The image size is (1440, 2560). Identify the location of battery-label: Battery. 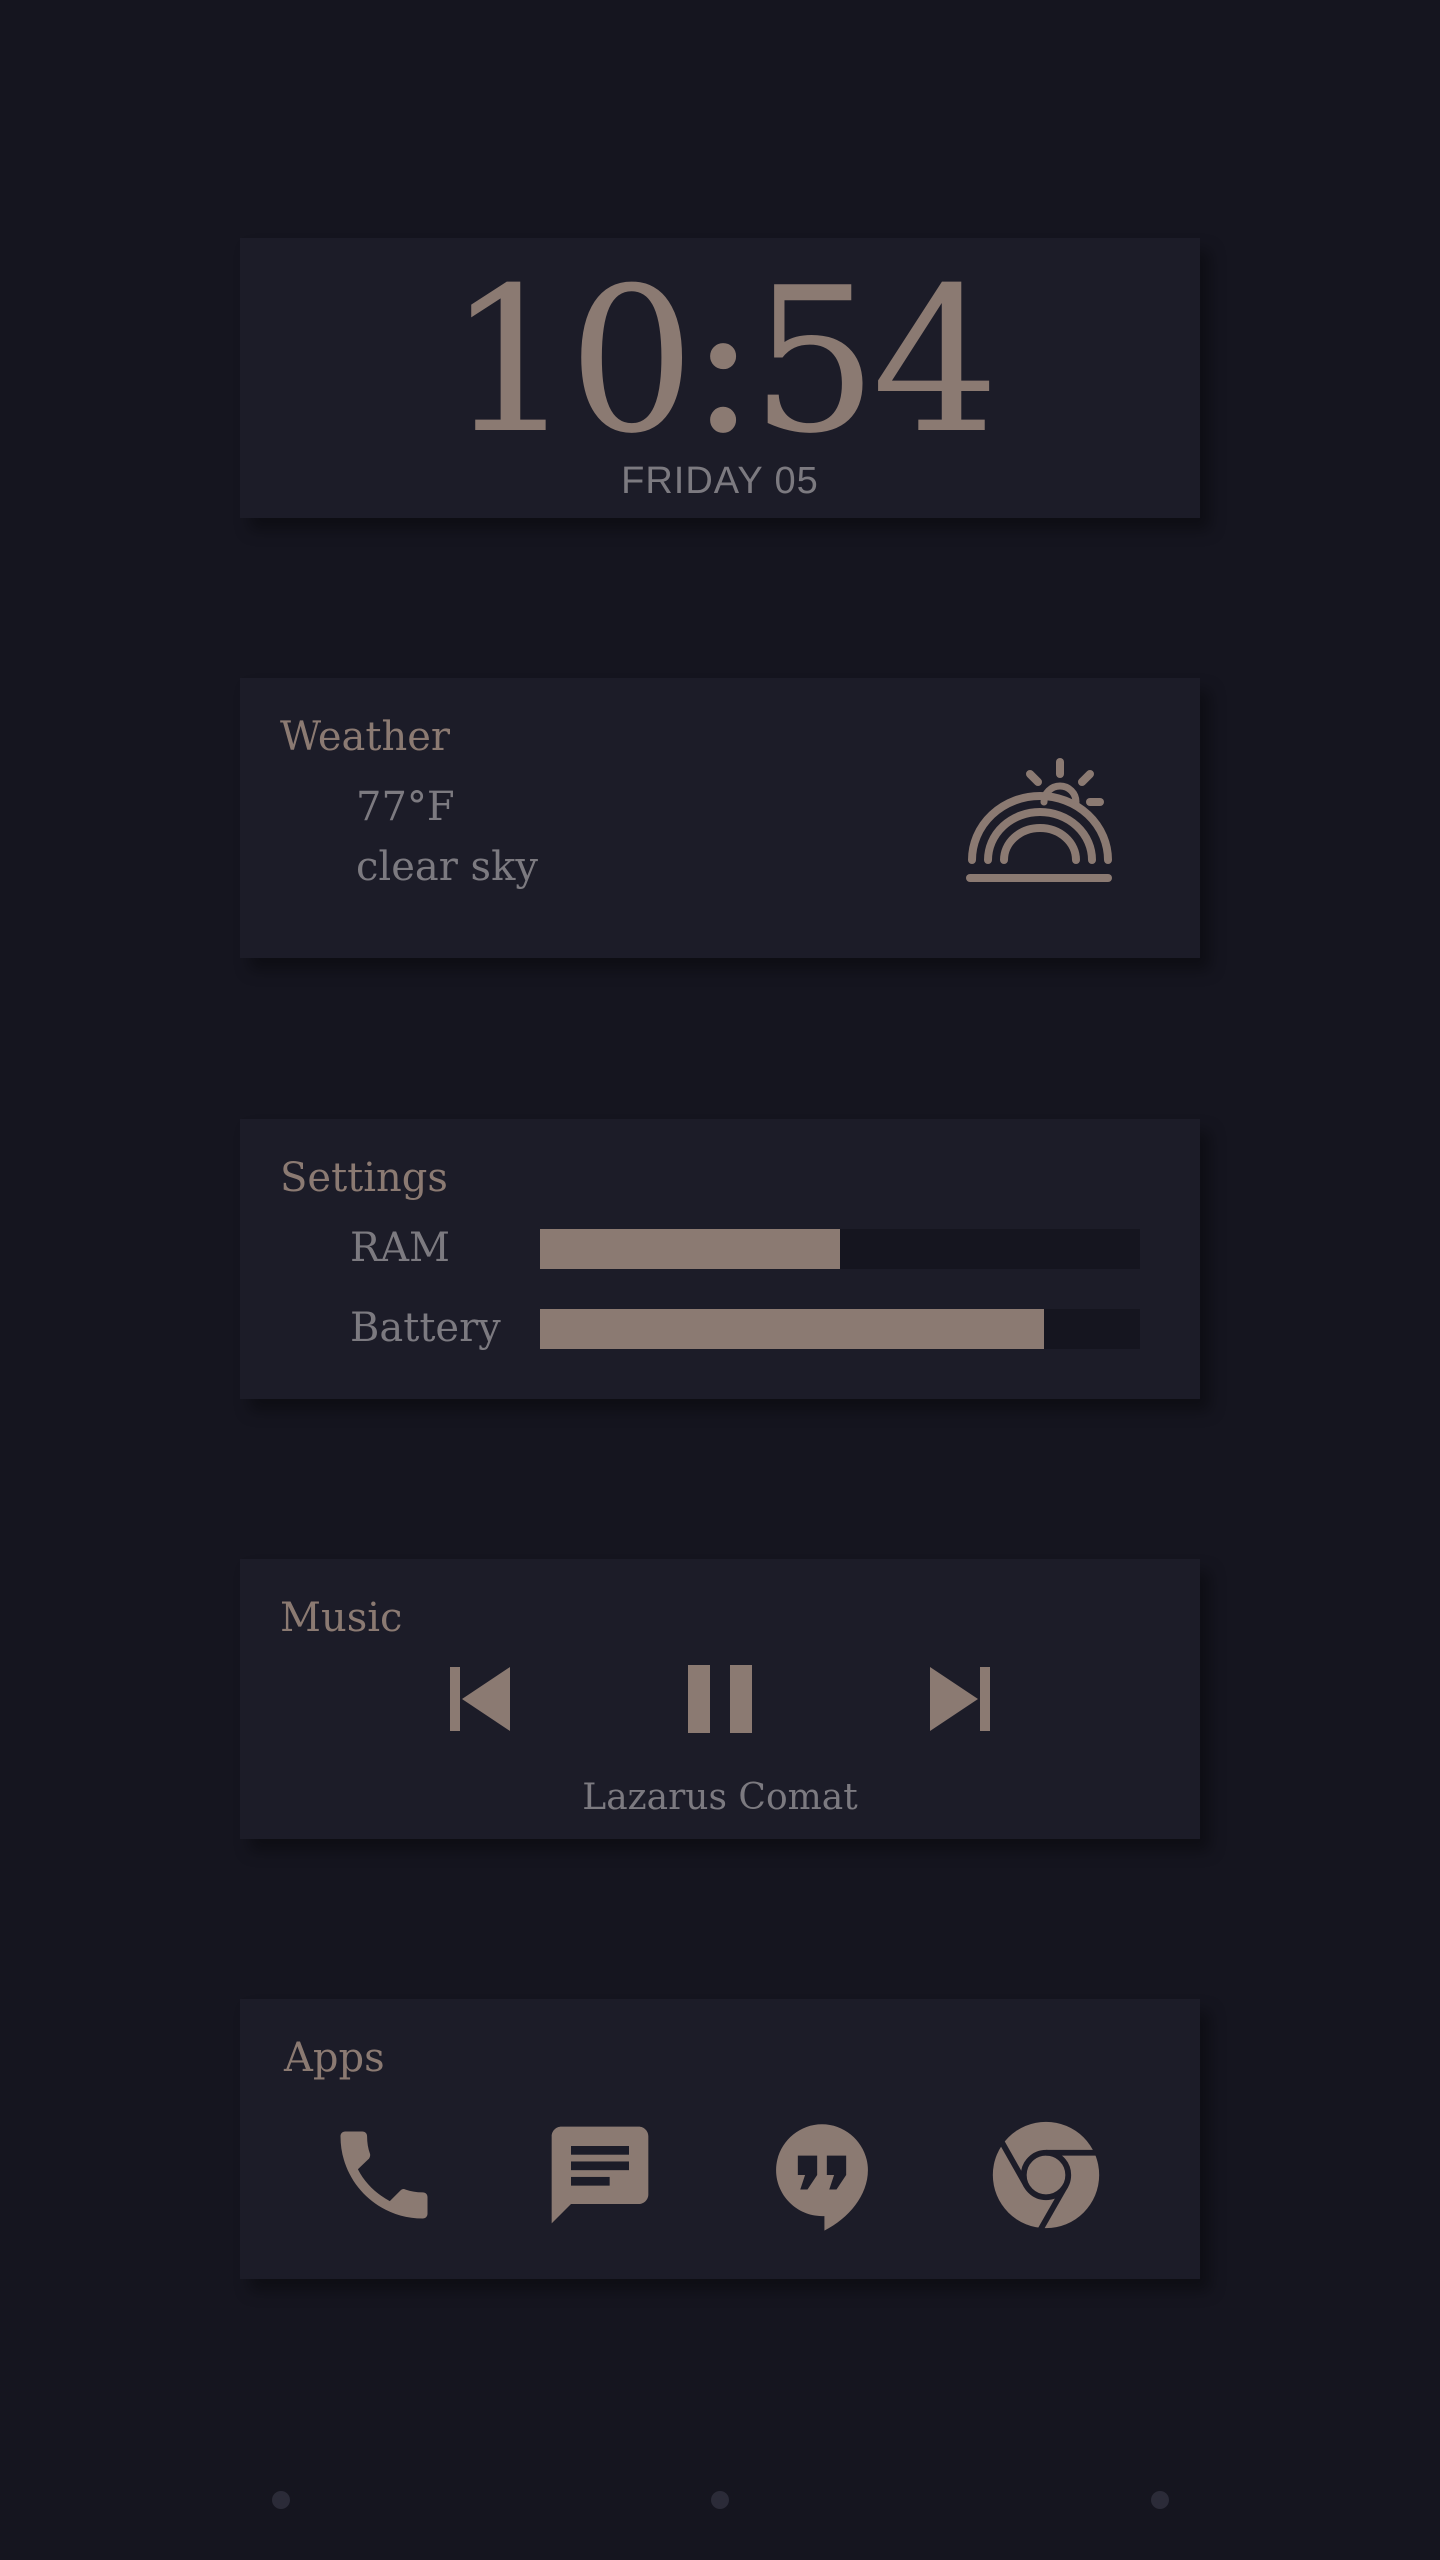
(425, 1328).